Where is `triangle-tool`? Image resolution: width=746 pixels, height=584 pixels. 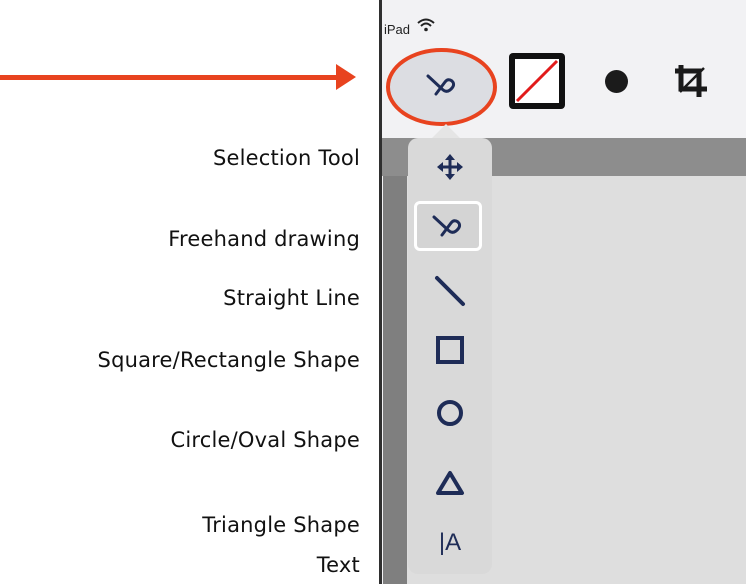
triangle-tool is located at coordinates (450, 483).